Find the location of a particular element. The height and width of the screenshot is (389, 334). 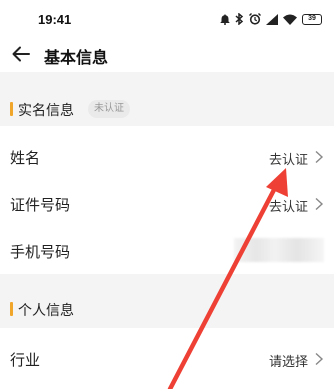

section-title-realname: 实名信息 is located at coordinates (46, 110).